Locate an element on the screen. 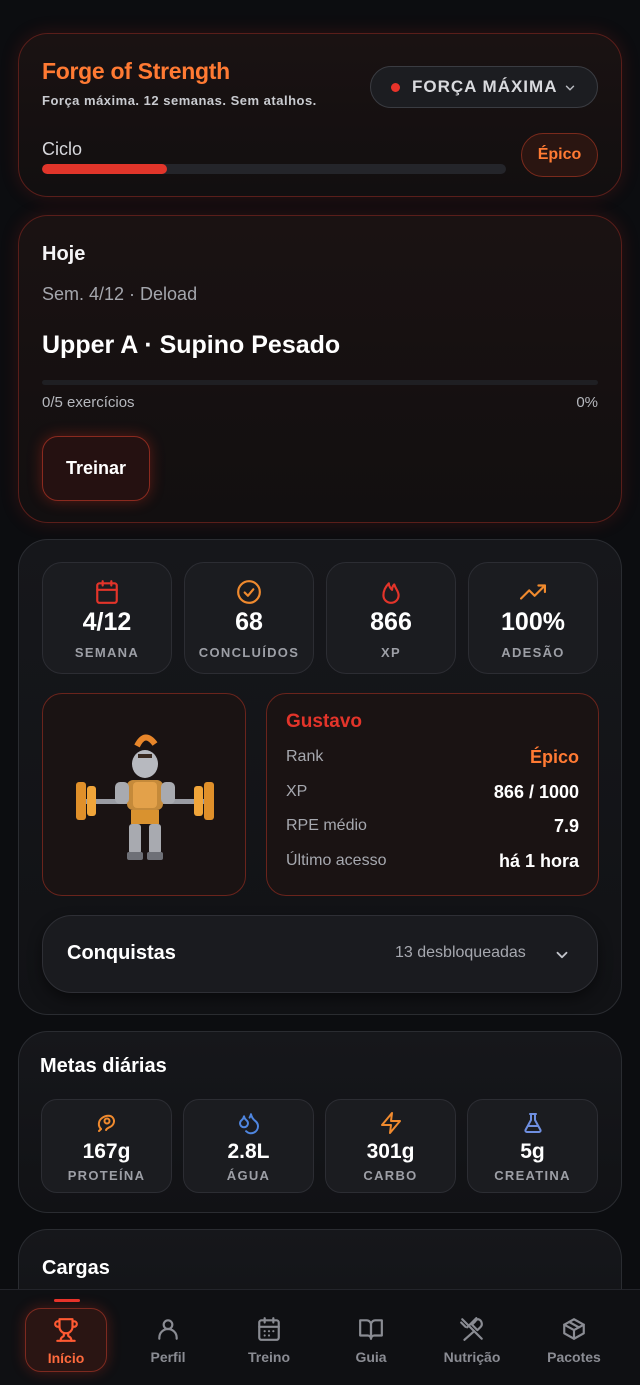 This screenshot has width=640, height=1385. flame-icon is located at coordinates (391, 593).